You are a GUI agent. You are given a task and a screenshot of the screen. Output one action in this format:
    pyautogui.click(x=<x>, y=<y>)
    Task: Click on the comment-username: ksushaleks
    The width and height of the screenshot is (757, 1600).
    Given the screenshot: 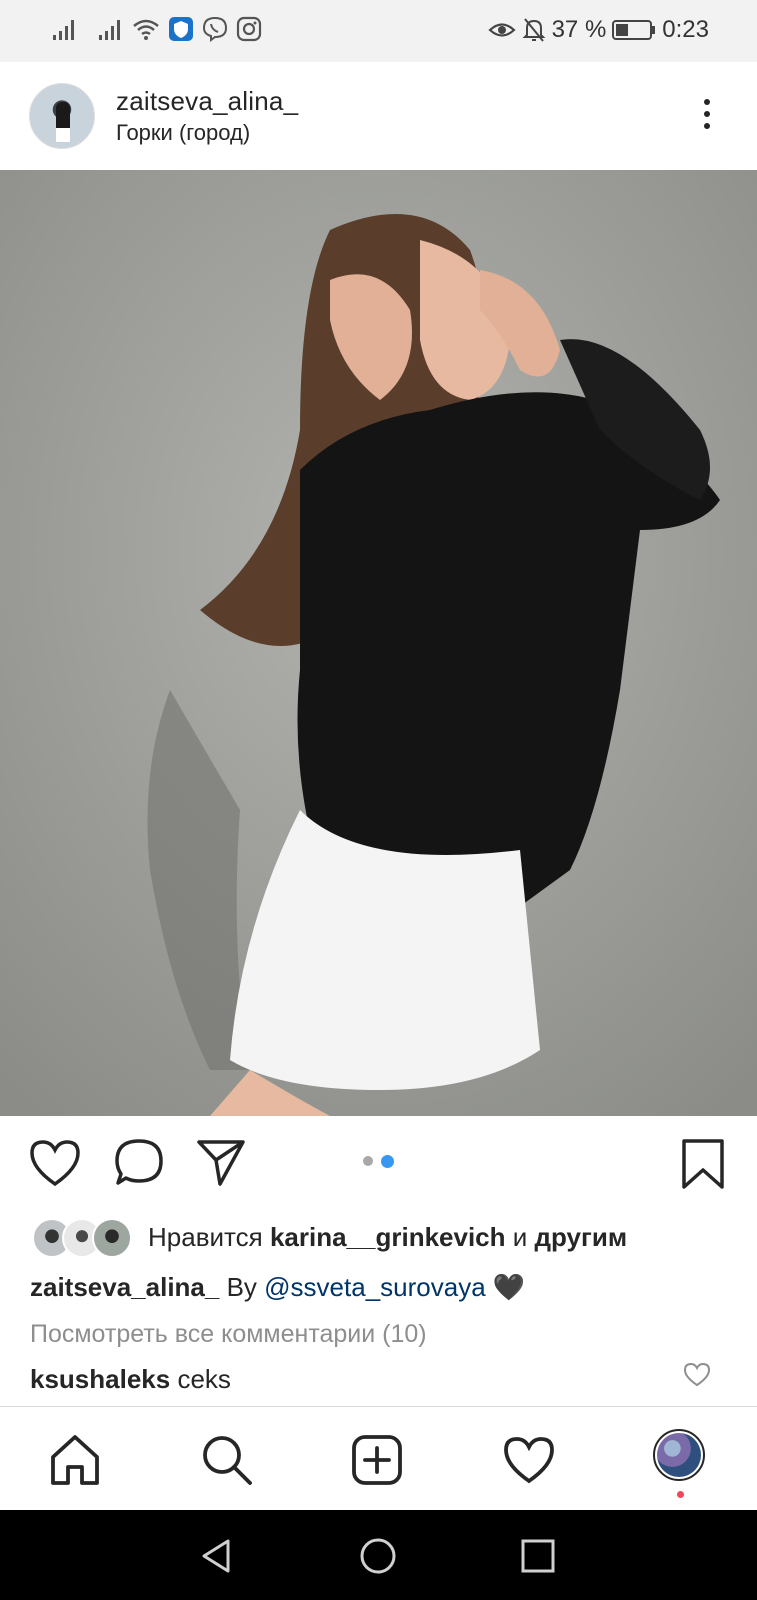 What is the action you would take?
    pyautogui.click(x=100, y=1379)
    